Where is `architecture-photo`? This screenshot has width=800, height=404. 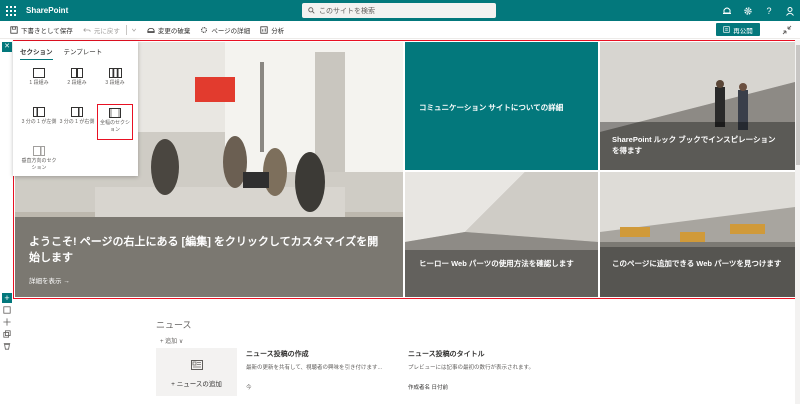
architecture-photo is located at coordinates (501, 234).